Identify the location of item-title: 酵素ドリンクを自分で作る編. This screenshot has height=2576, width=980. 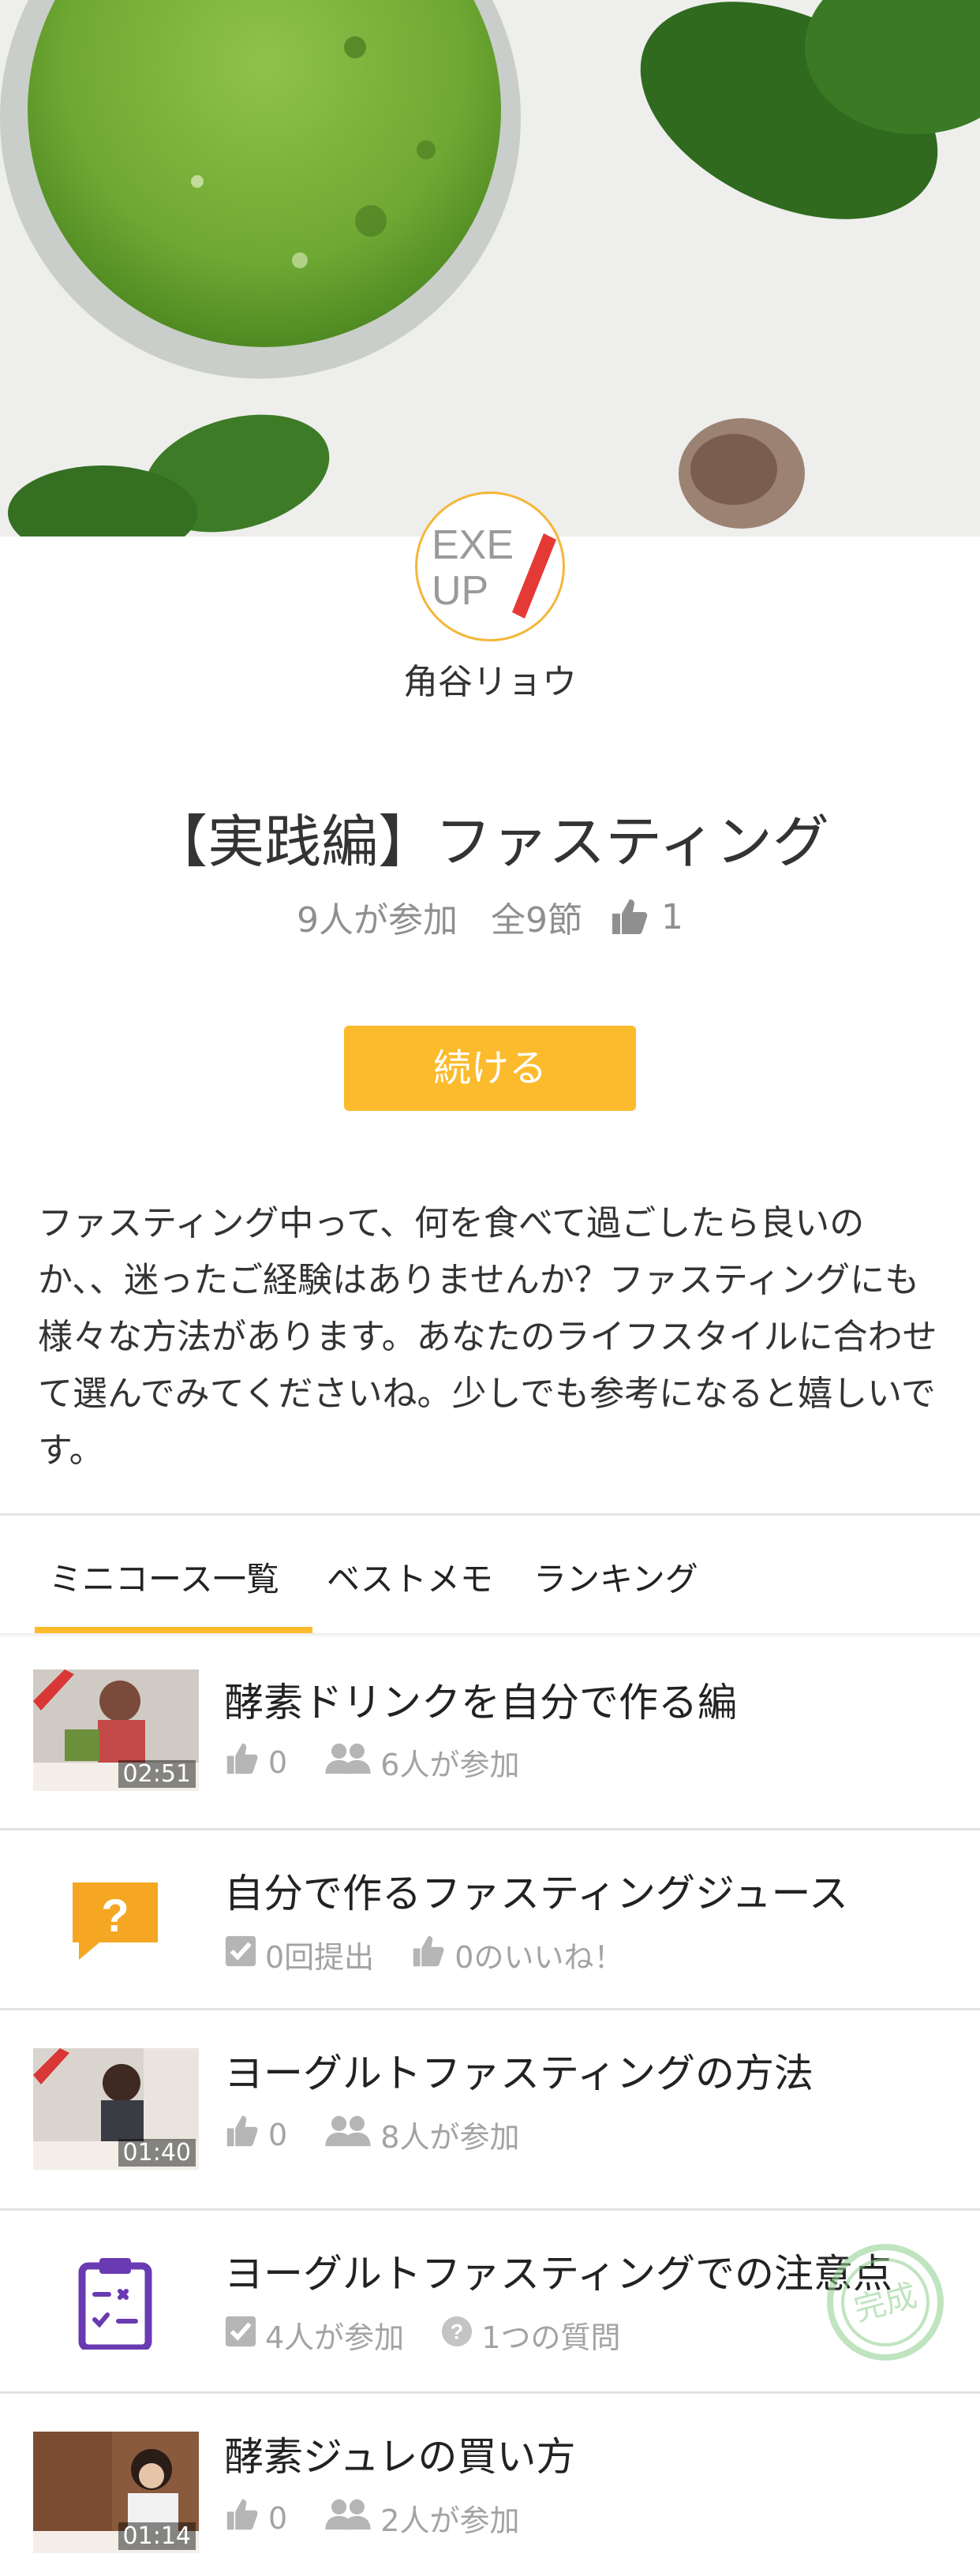
(480, 1699).